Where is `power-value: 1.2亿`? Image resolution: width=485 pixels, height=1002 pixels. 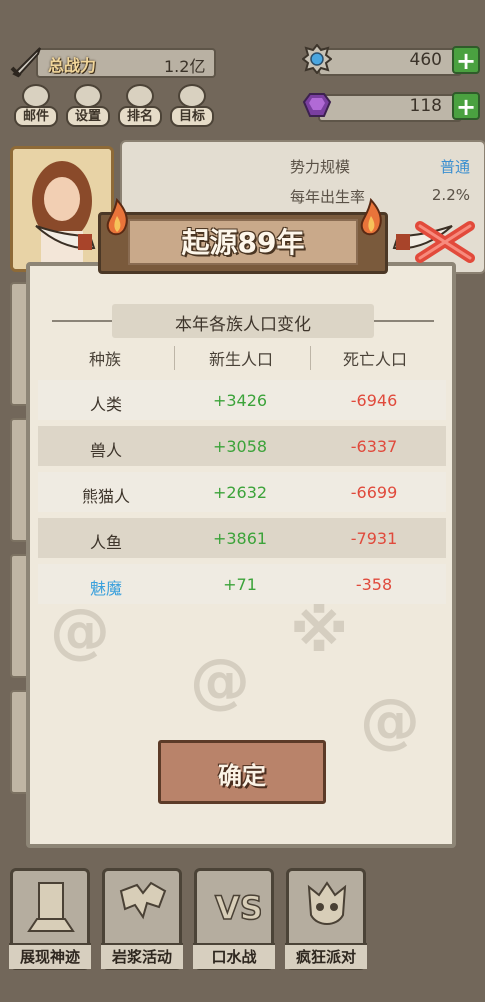 power-value: 1.2亿 is located at coordinates (185, 66).